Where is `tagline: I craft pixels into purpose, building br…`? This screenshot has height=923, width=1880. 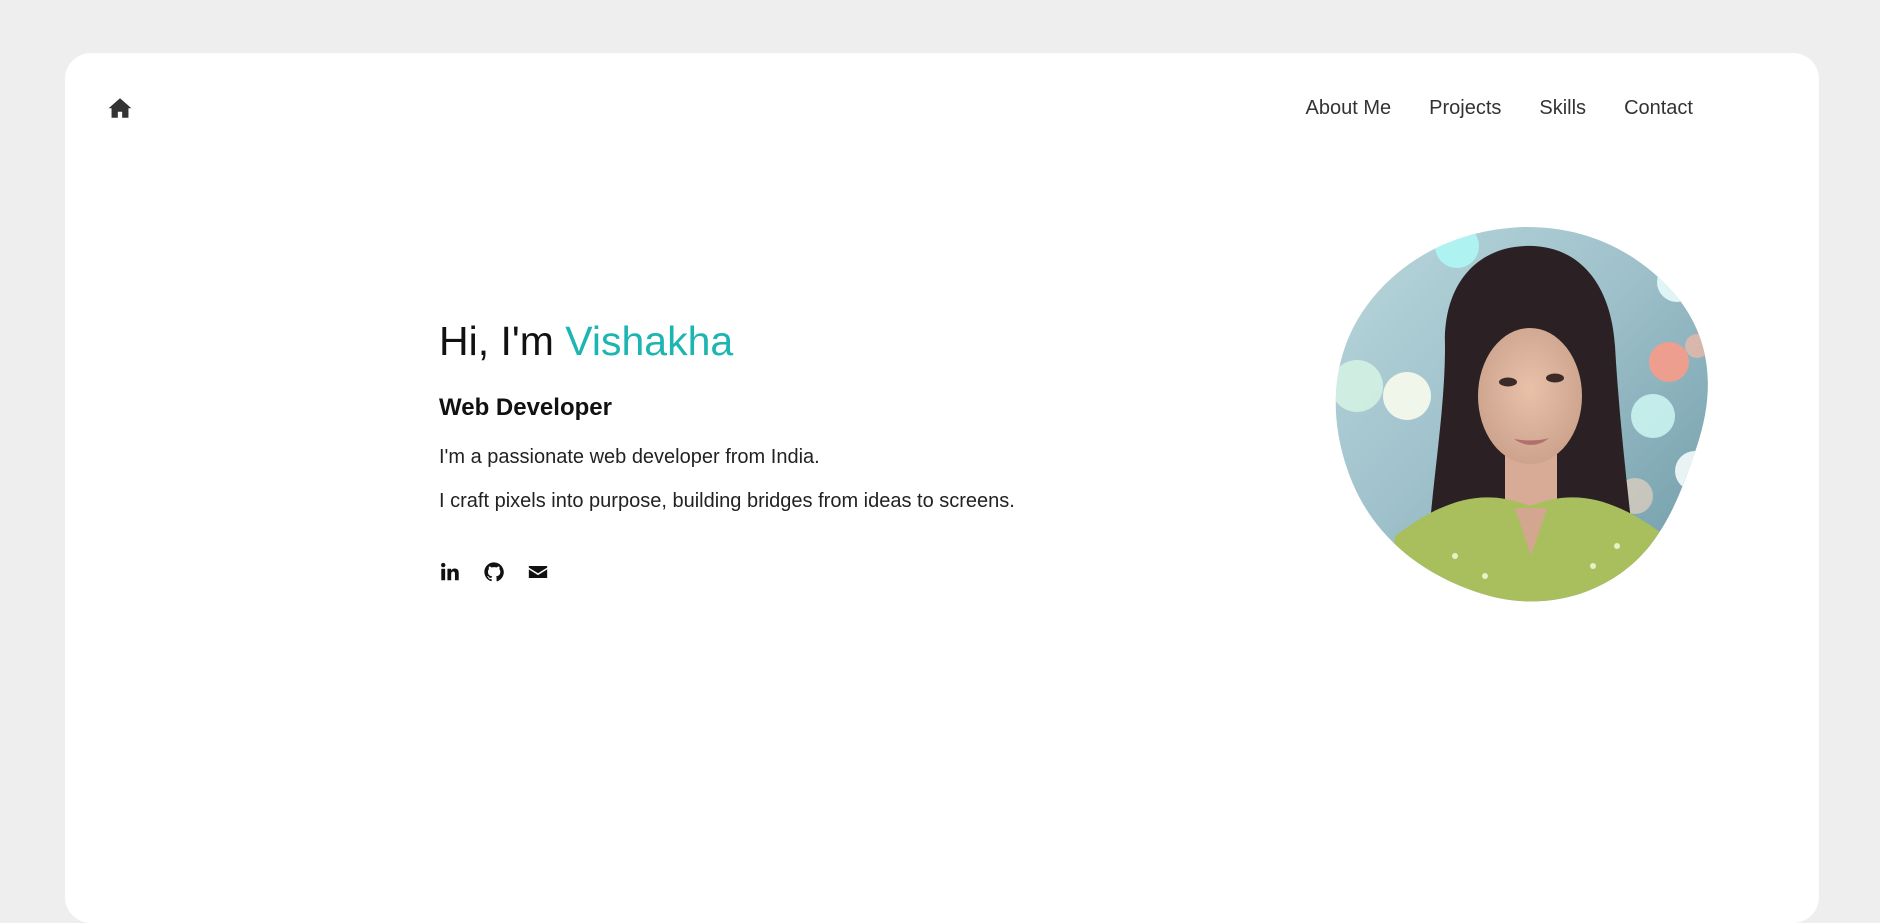 tagline: I craft pixels into purpose, building br… is located at coordinates (727, 501).